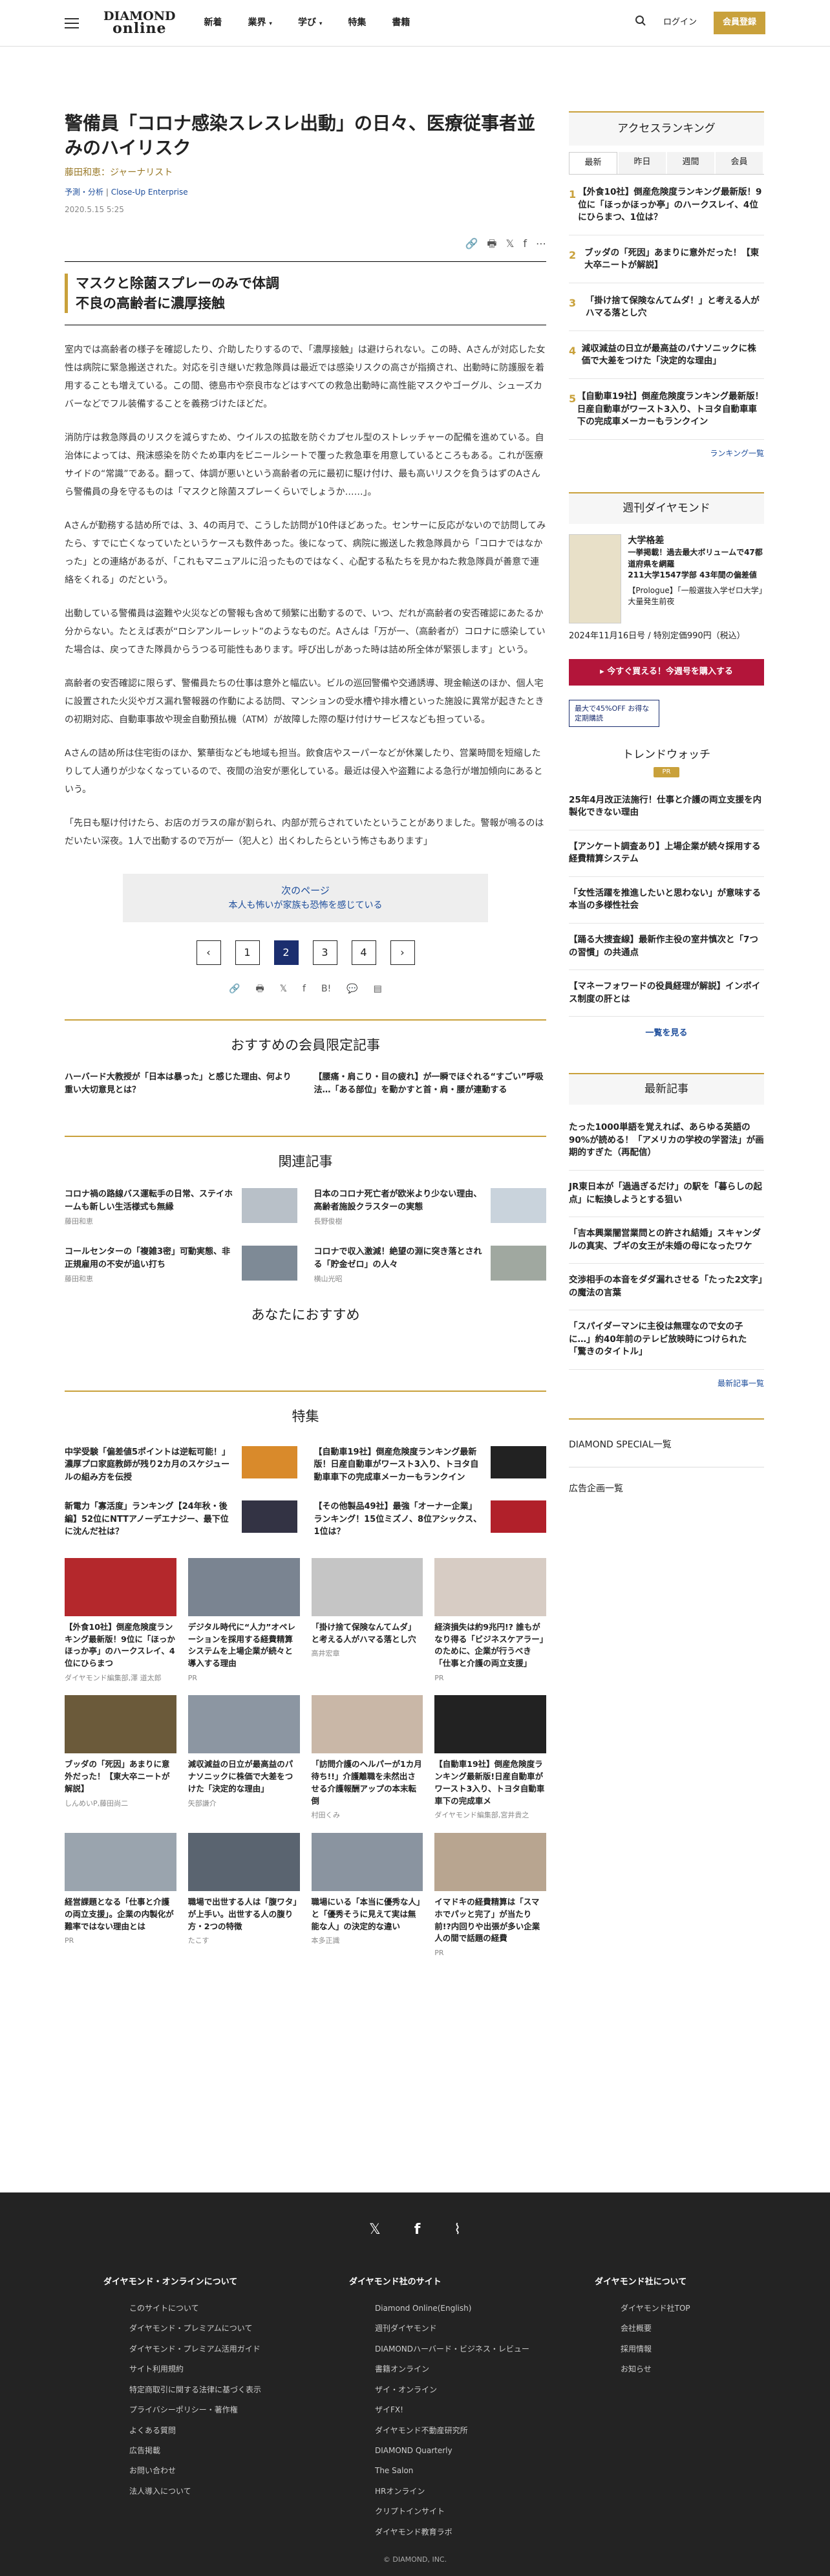 This screenshot has height=2576, width=830. Describe the element at coordinates (363, 952) in the screenshot. I see `page-4: 4` at that location.